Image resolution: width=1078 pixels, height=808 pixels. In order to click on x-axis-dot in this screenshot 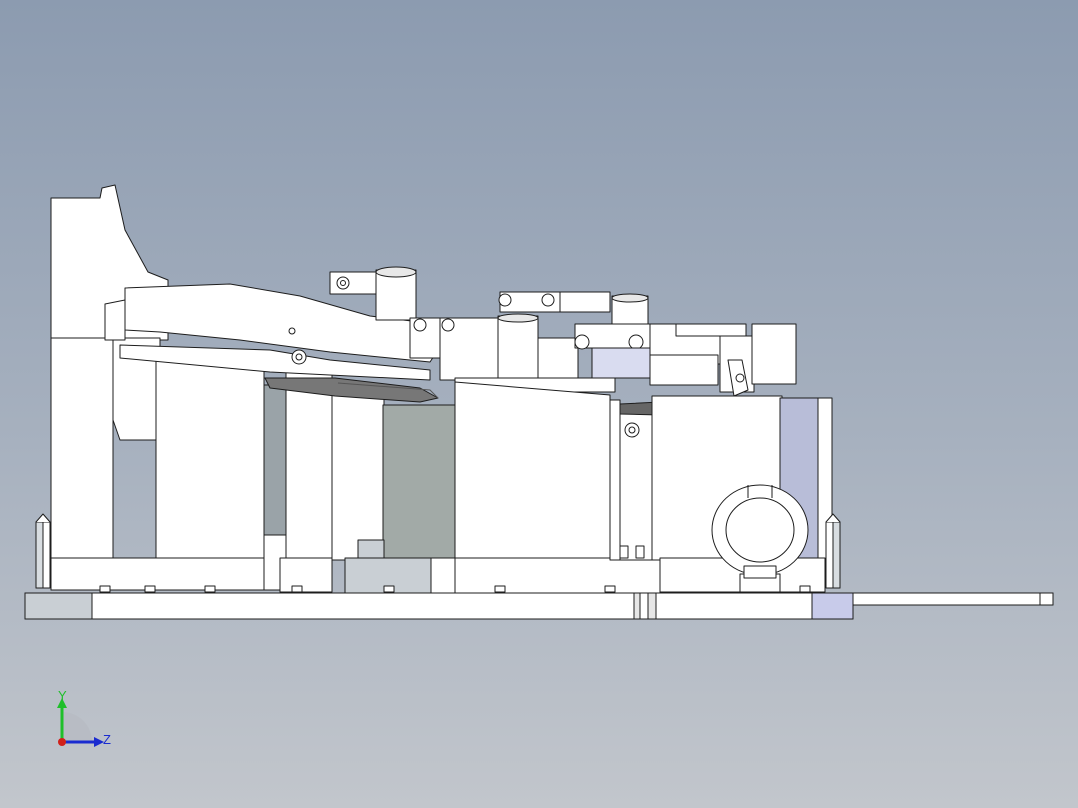, I will do `click(62, 742)`.